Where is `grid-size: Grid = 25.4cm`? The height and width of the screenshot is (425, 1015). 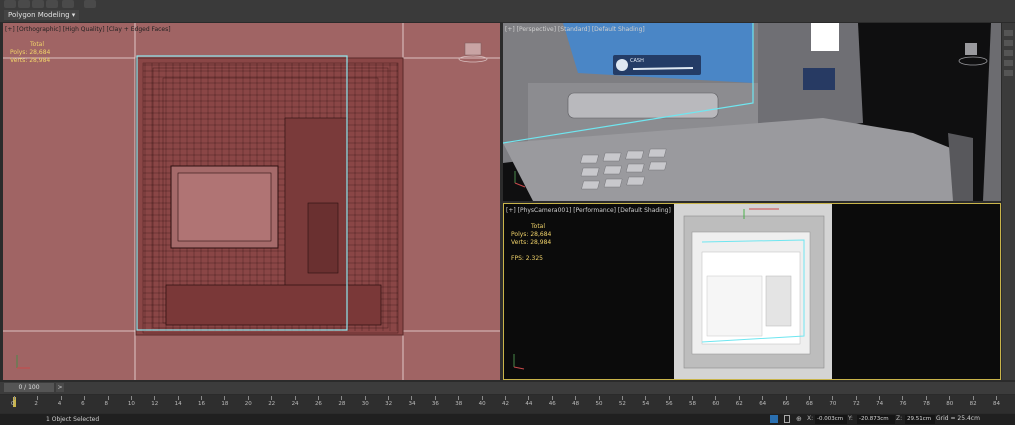 grid-size: Grid = 25.4cm is located at coordinates (958, 418).